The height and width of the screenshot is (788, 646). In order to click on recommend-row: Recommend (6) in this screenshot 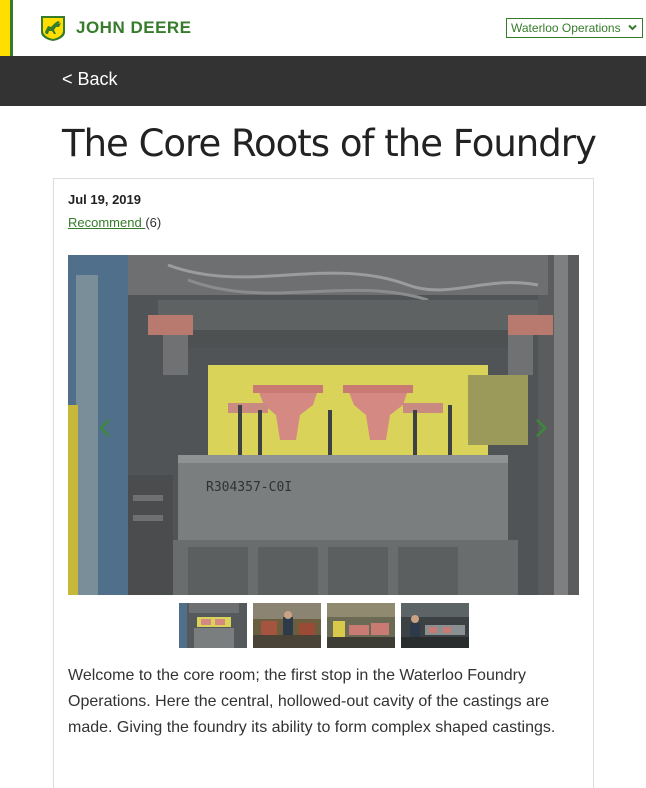, I will do `click(114, 222)`.